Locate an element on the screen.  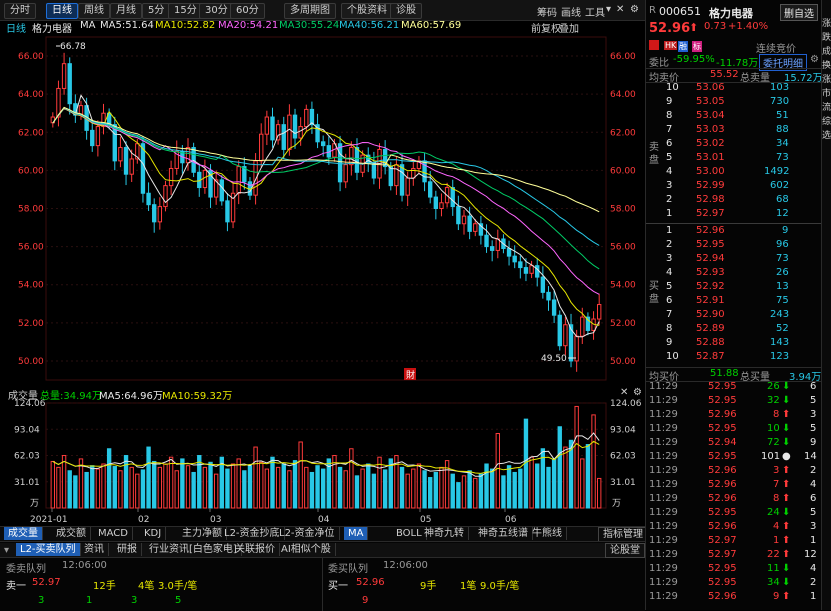
tab-industry-news: 行业资讯[白色家电] is located at coordinates (193, 549).